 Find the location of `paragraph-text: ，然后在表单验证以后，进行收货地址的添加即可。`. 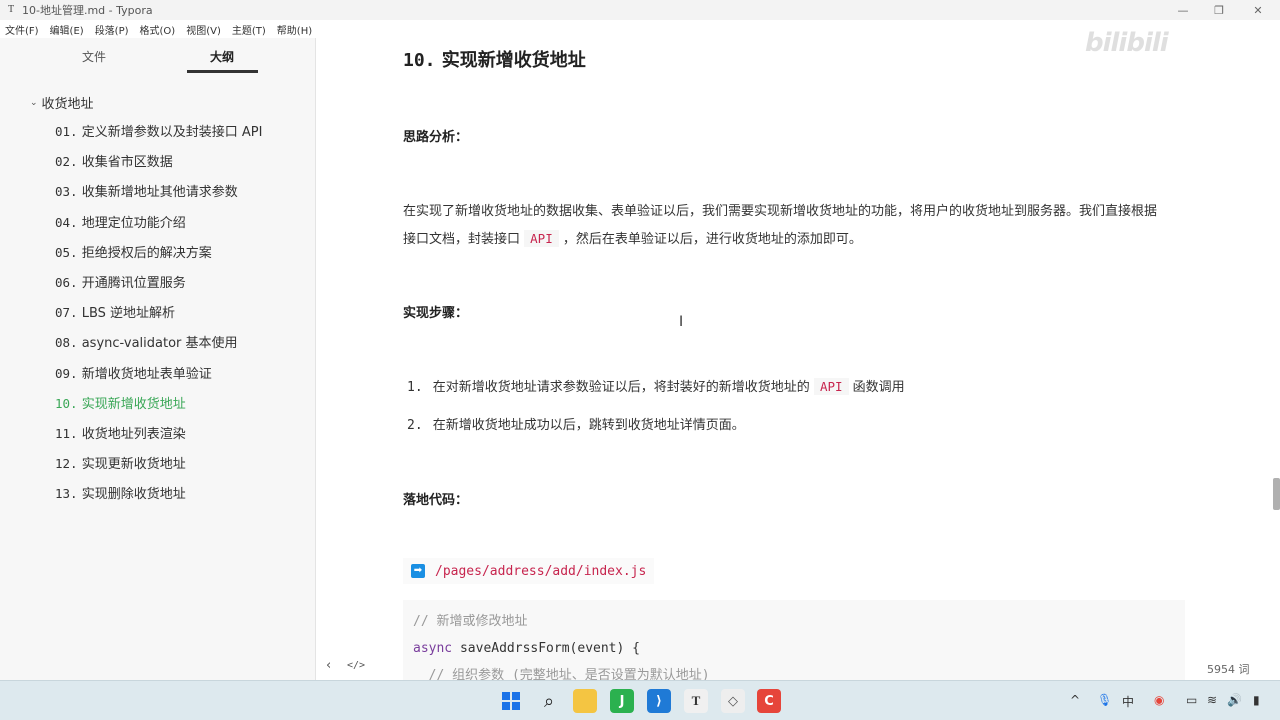

paragraph-text: ，然后在表单验证以后，进行收货地址的添加即可。 is located at coordinates (712, 239).